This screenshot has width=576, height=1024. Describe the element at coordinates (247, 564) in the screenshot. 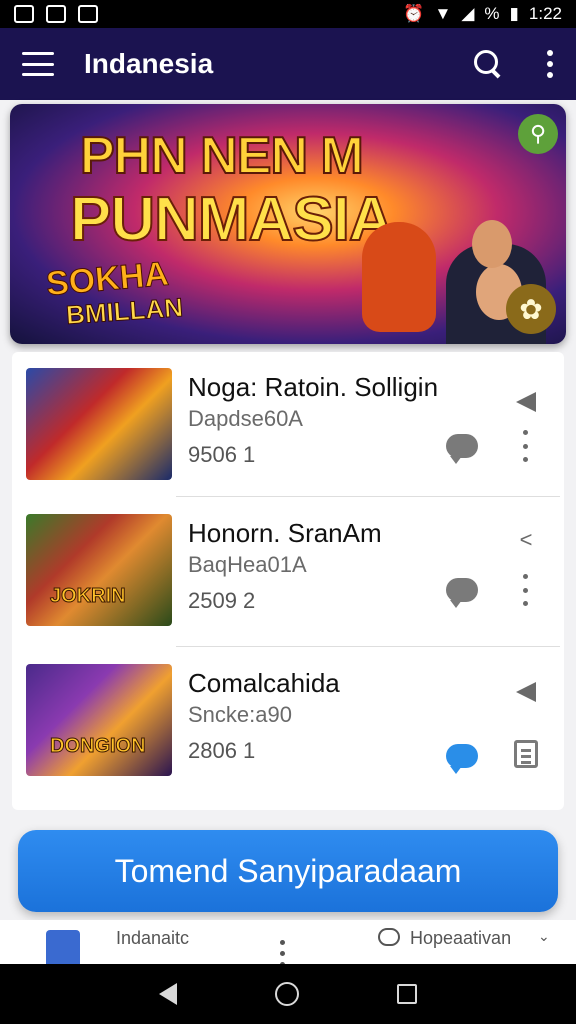

I see `item-subtitle: BaqHea01A` at that location.